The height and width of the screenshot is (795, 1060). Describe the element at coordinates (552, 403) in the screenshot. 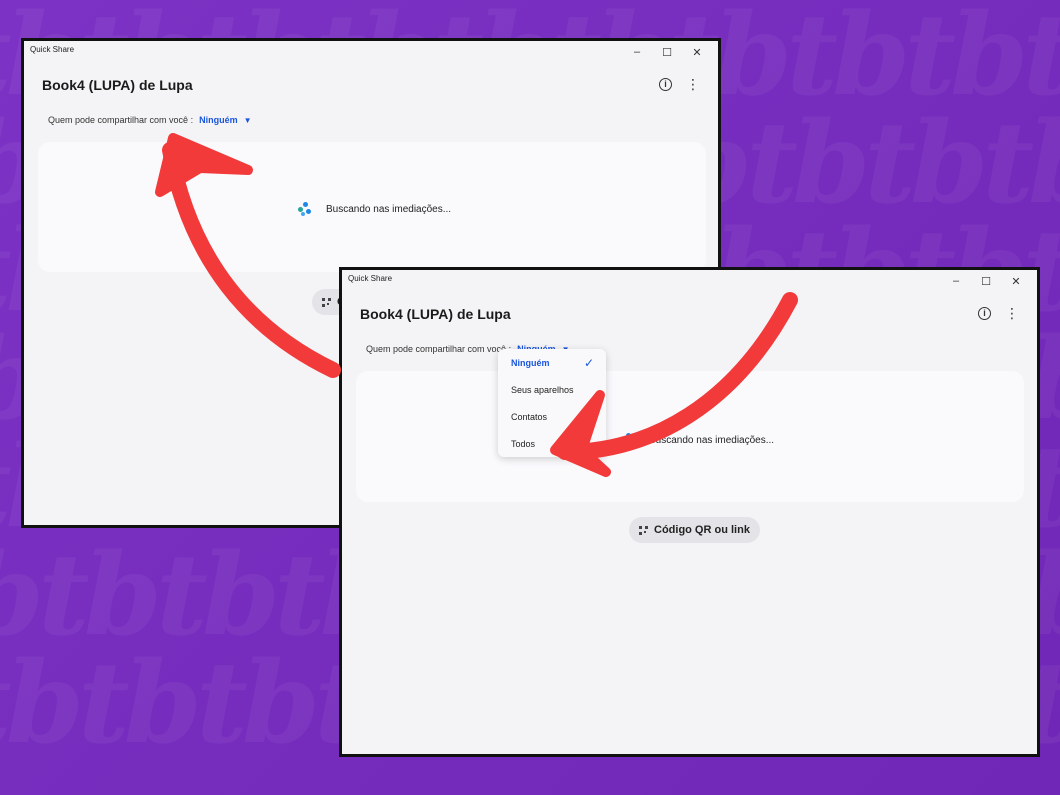

I see `visibility-dropdown-menu: Ninguém ✓ Seus aparelhos Contatos Todos` at that location.